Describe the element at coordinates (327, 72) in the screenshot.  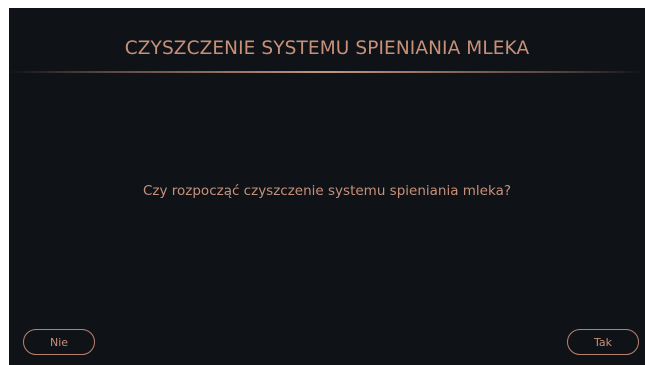
I see `title-divider` at that location.